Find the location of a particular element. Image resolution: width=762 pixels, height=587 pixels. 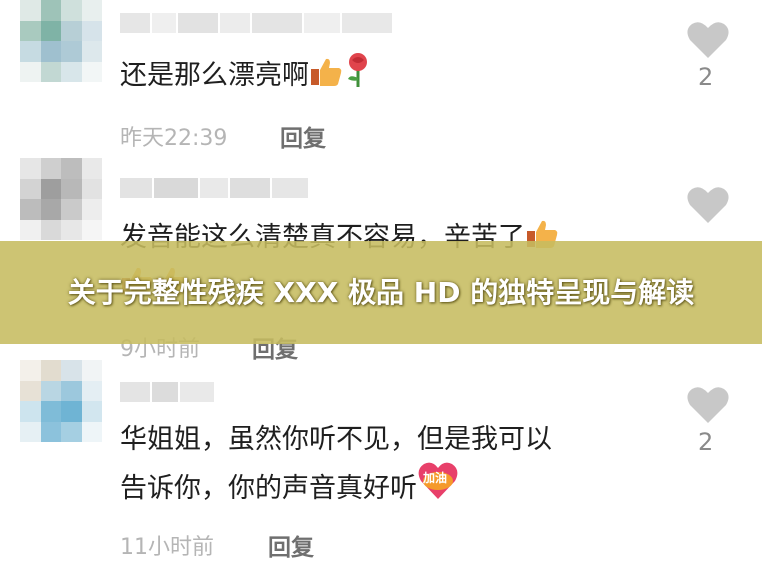

rose-emoji is located at coordinates (358, 77).